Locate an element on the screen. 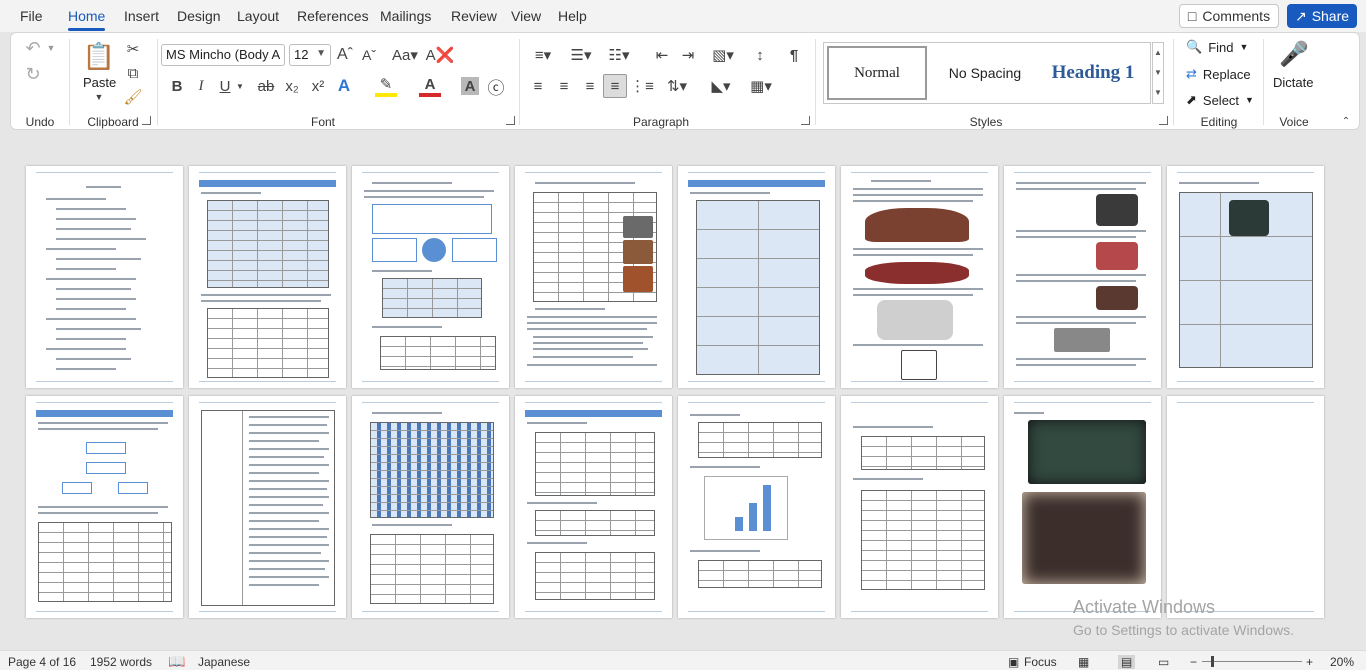  redo-icon: ↻ is located at coordinates (33, 74).